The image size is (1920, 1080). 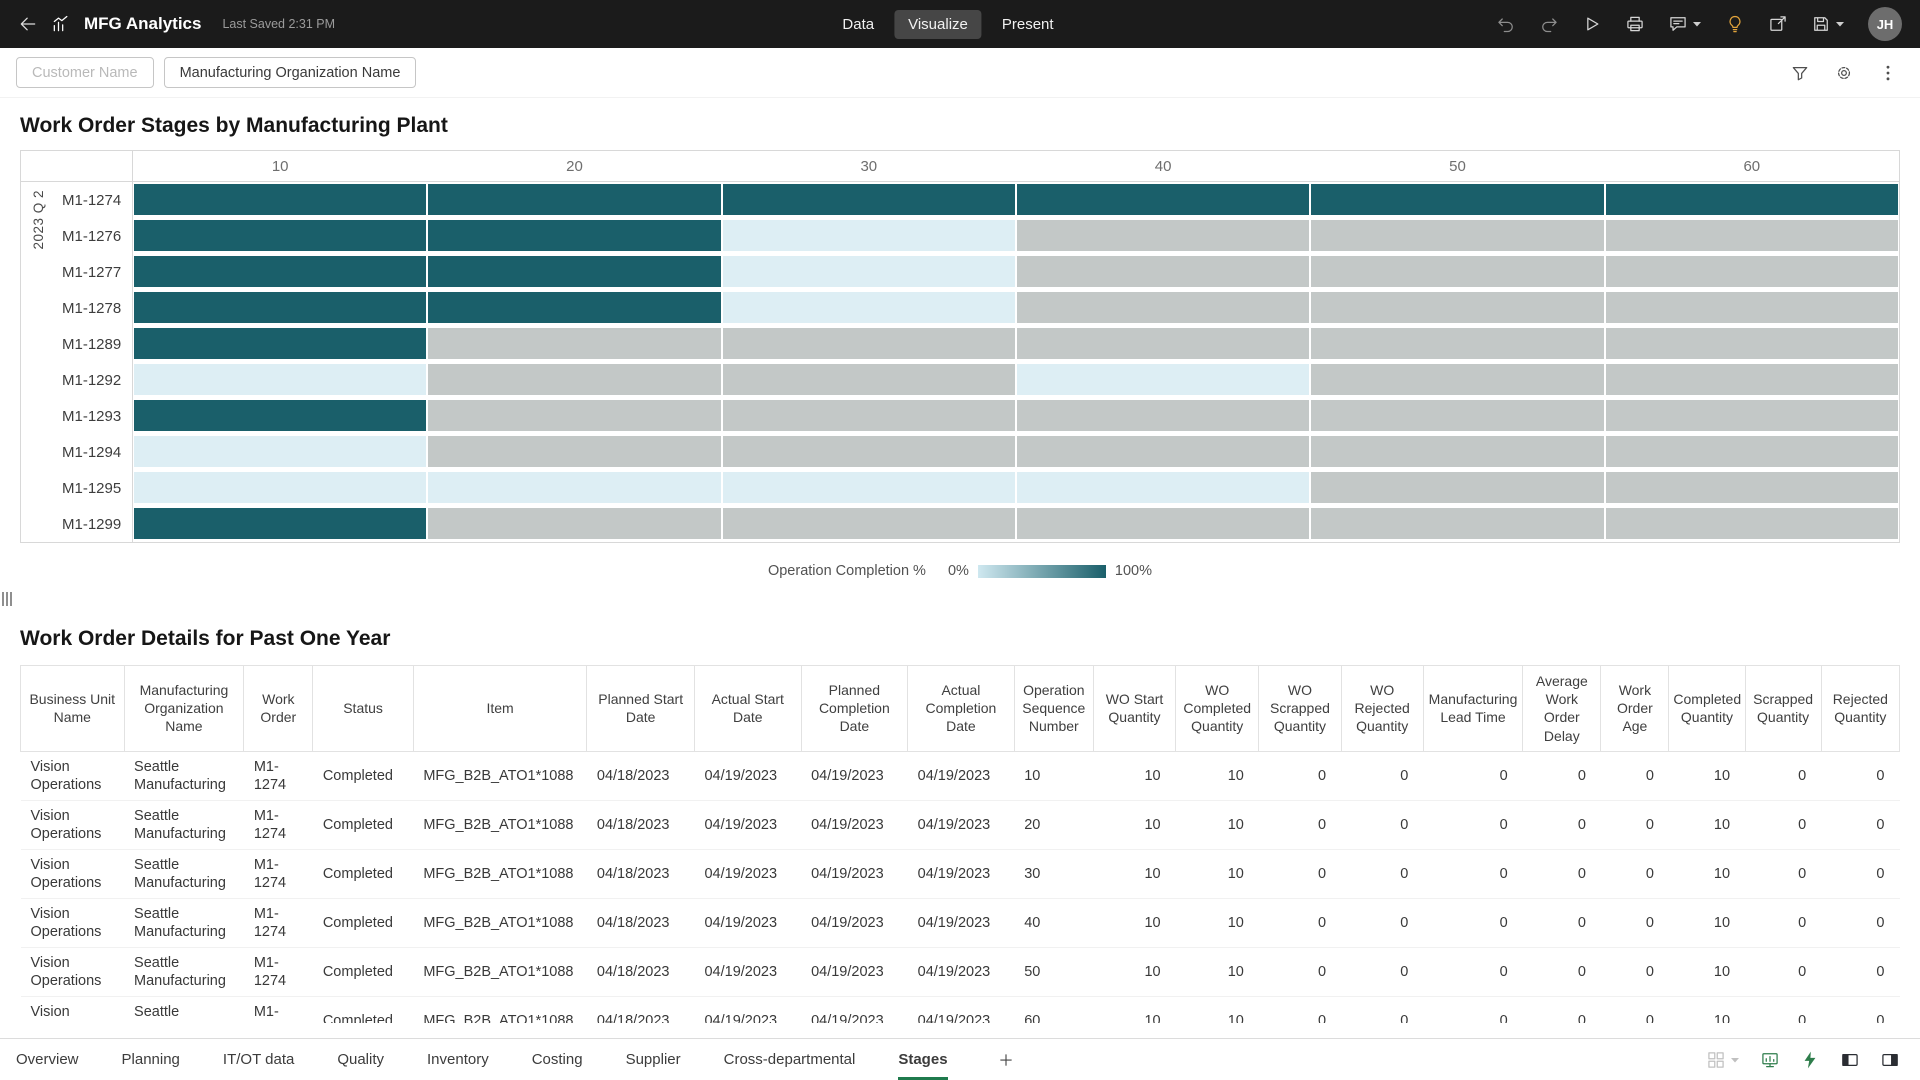 I want to click on details-column-header: Completed Quantity, so click(x=1707, y=708).